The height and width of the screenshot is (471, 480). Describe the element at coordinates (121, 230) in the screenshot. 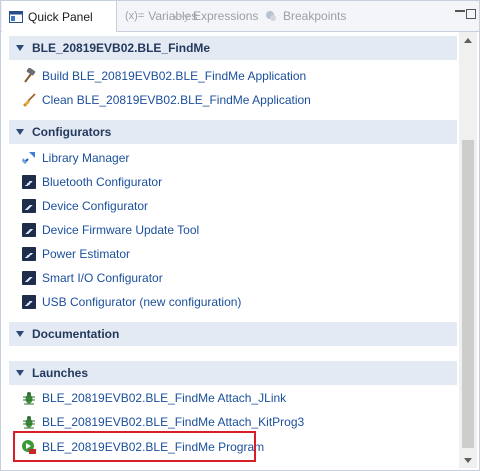

I see `item-label: Device Firmware Update Tool` at that location.